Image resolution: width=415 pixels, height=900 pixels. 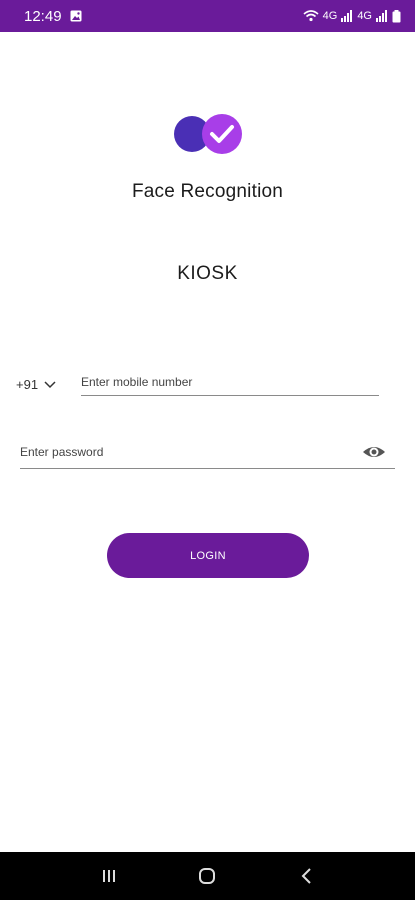 I want to click on mobile-number-input, so click(x=230, y=384).